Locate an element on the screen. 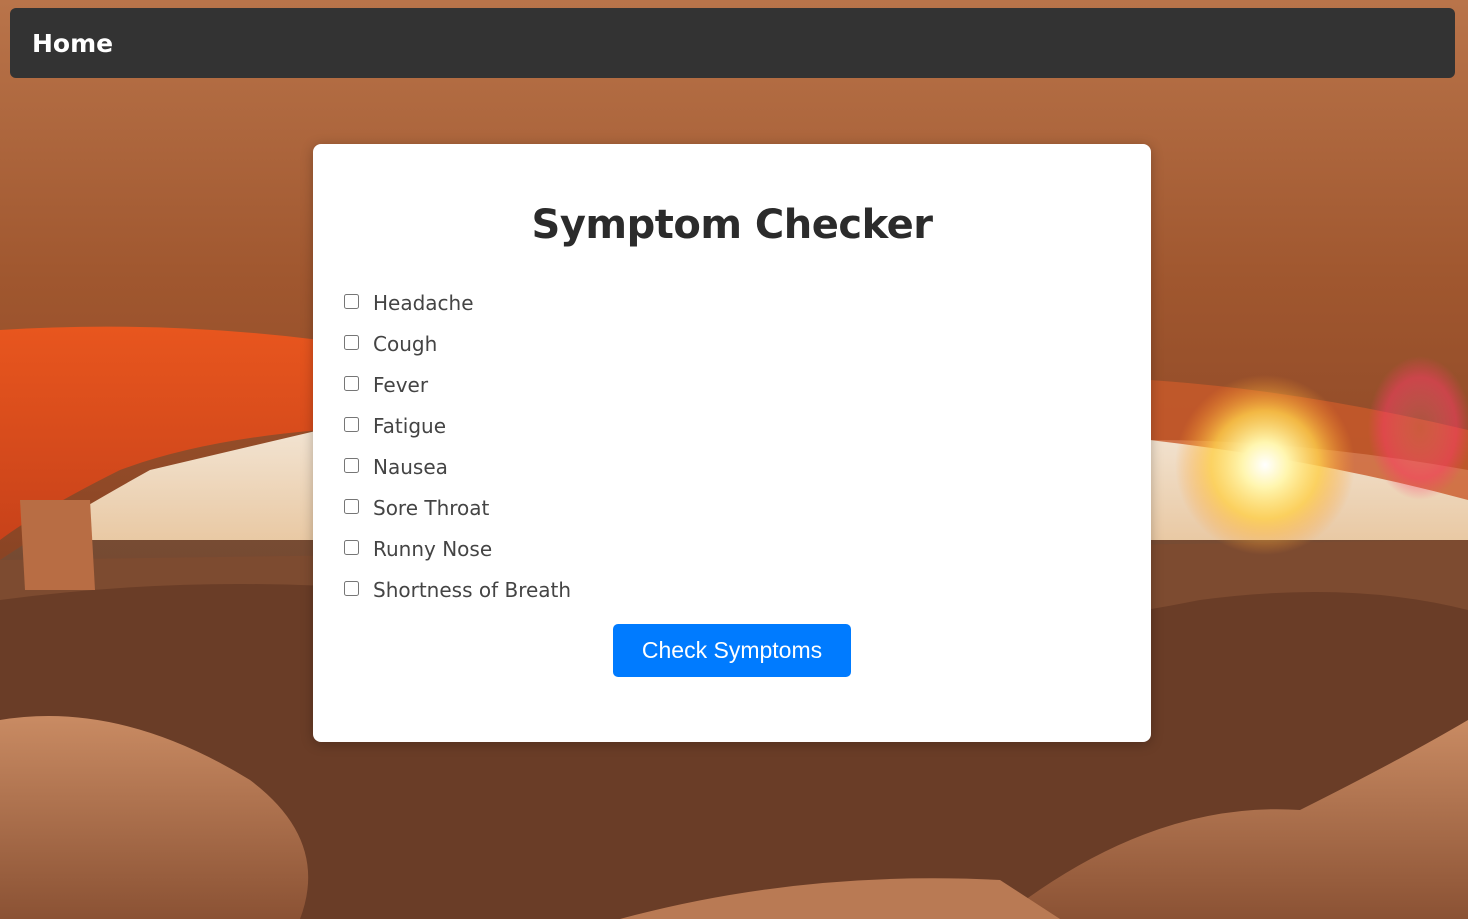 This screenshot has width=1468, height=919. check-symptoms-button: Check Symptoms is located at coordinates (732, 650).